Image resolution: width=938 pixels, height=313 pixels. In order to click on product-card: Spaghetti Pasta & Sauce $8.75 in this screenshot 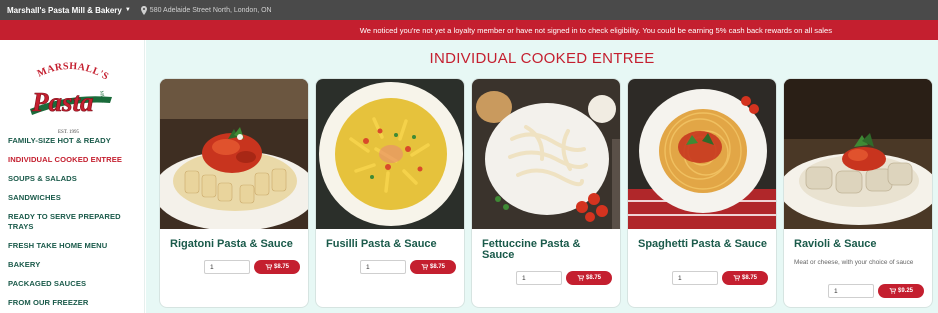, I will do `click(702, 193)`.